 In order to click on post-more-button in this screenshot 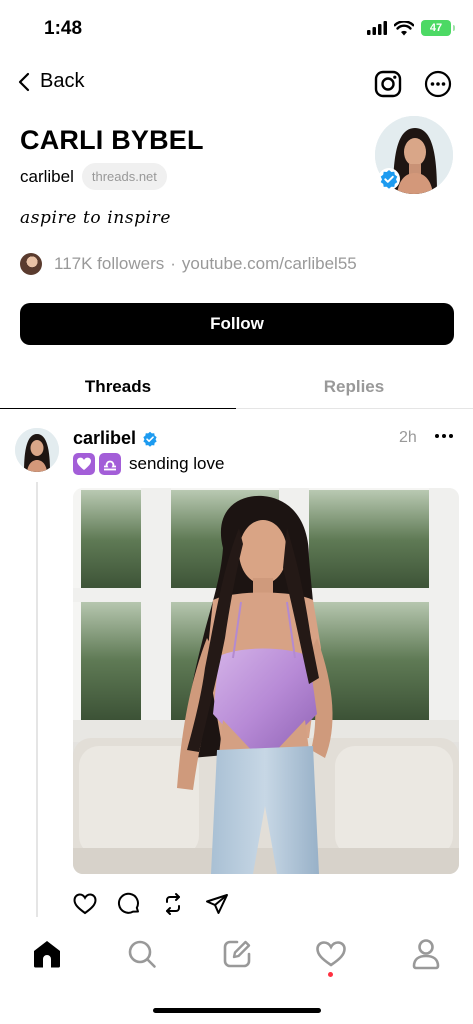, I will do `click(444, 438)`.